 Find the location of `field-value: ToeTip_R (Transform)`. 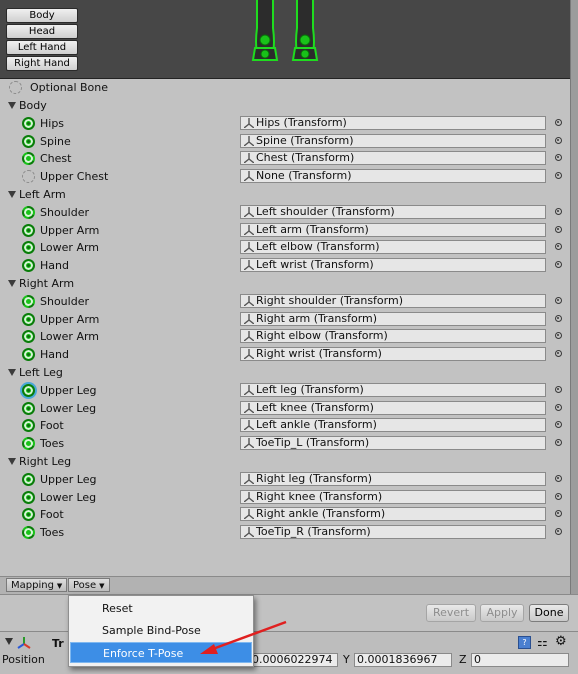

field-value: ToeTip_R (Transform) is located at coordinates (313, 531).